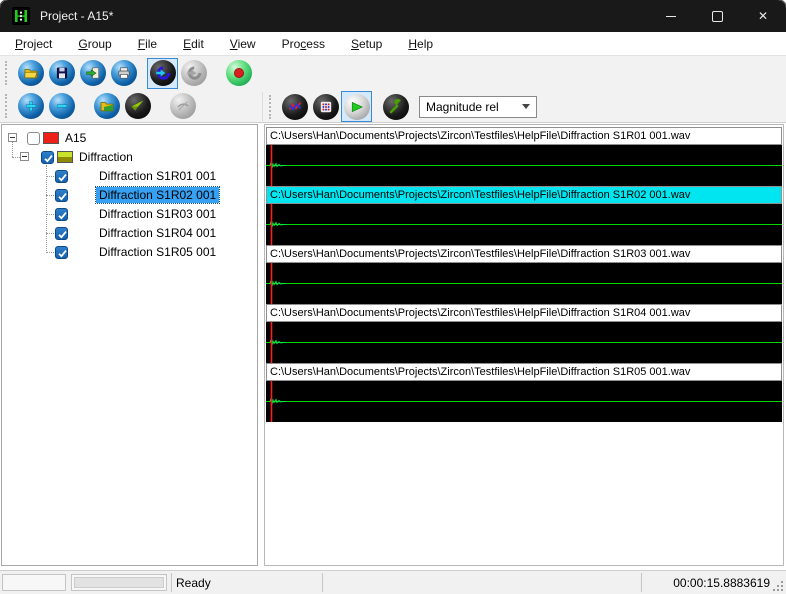  What do you see at coordinates (671, 16) in the screenshot?
I see `minimize-button` at bounding box center [671, 16].